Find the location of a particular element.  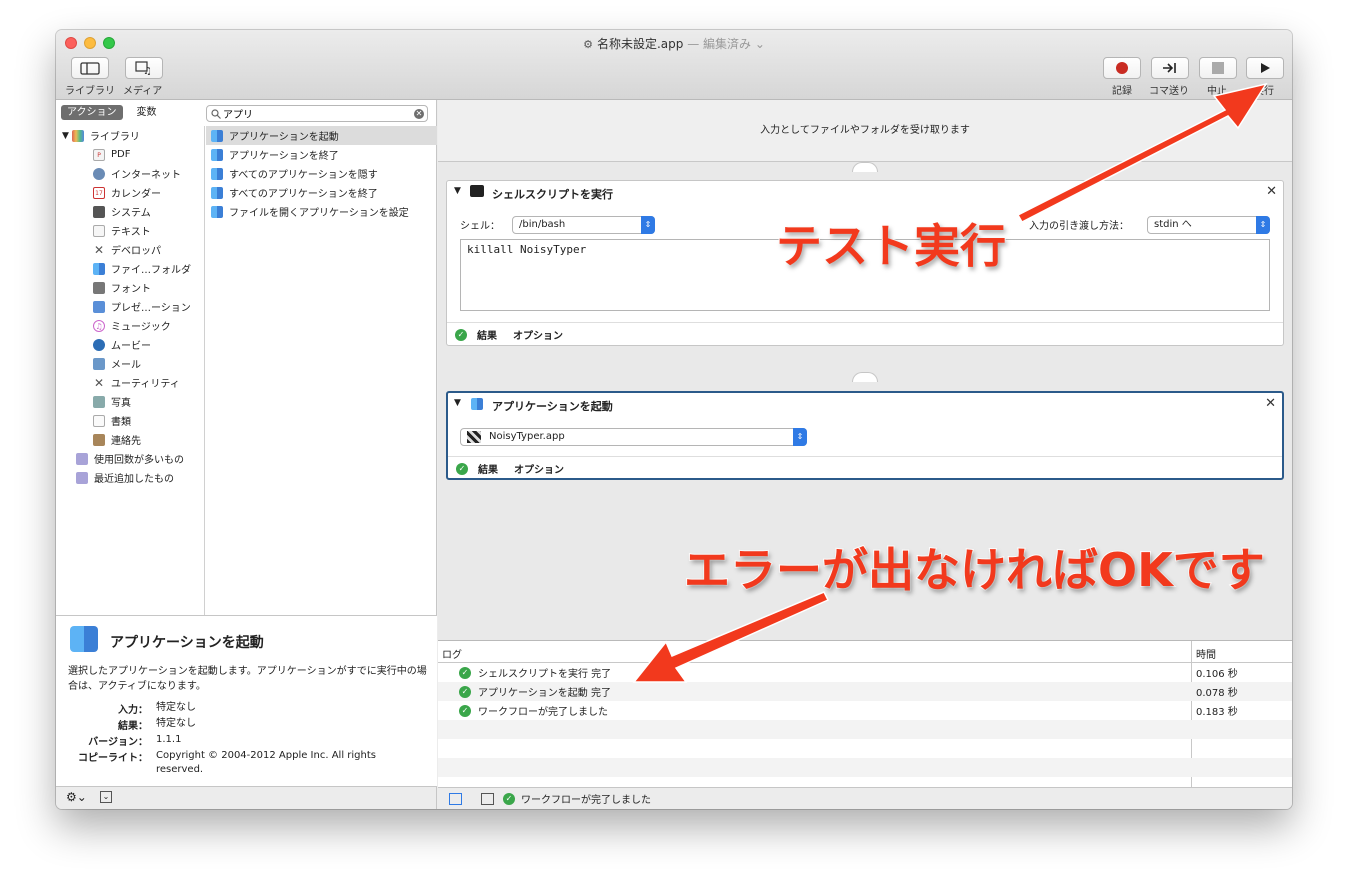

arrow-to-run-button is located at coordinates (1142, 152).